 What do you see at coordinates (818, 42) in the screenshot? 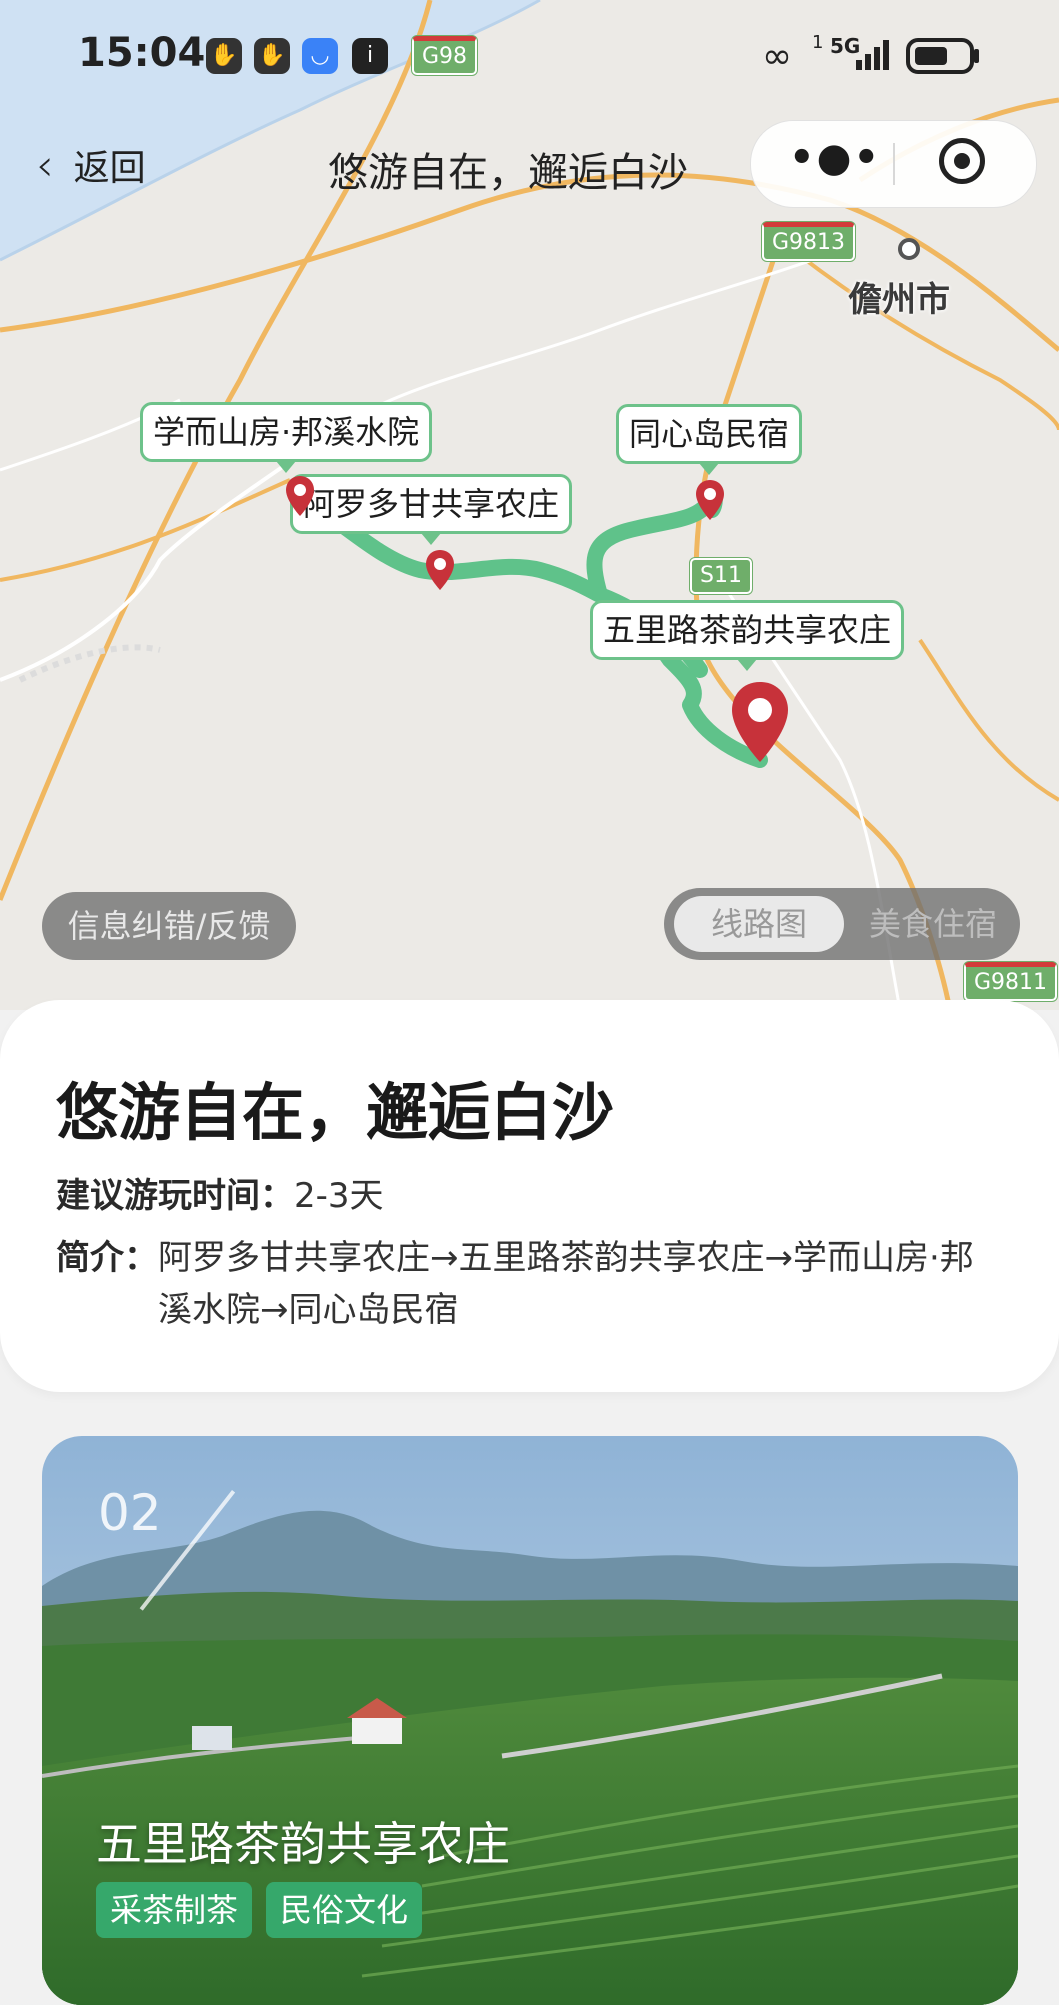
I see `sim-index: 1` at bounding box center [818, 42].